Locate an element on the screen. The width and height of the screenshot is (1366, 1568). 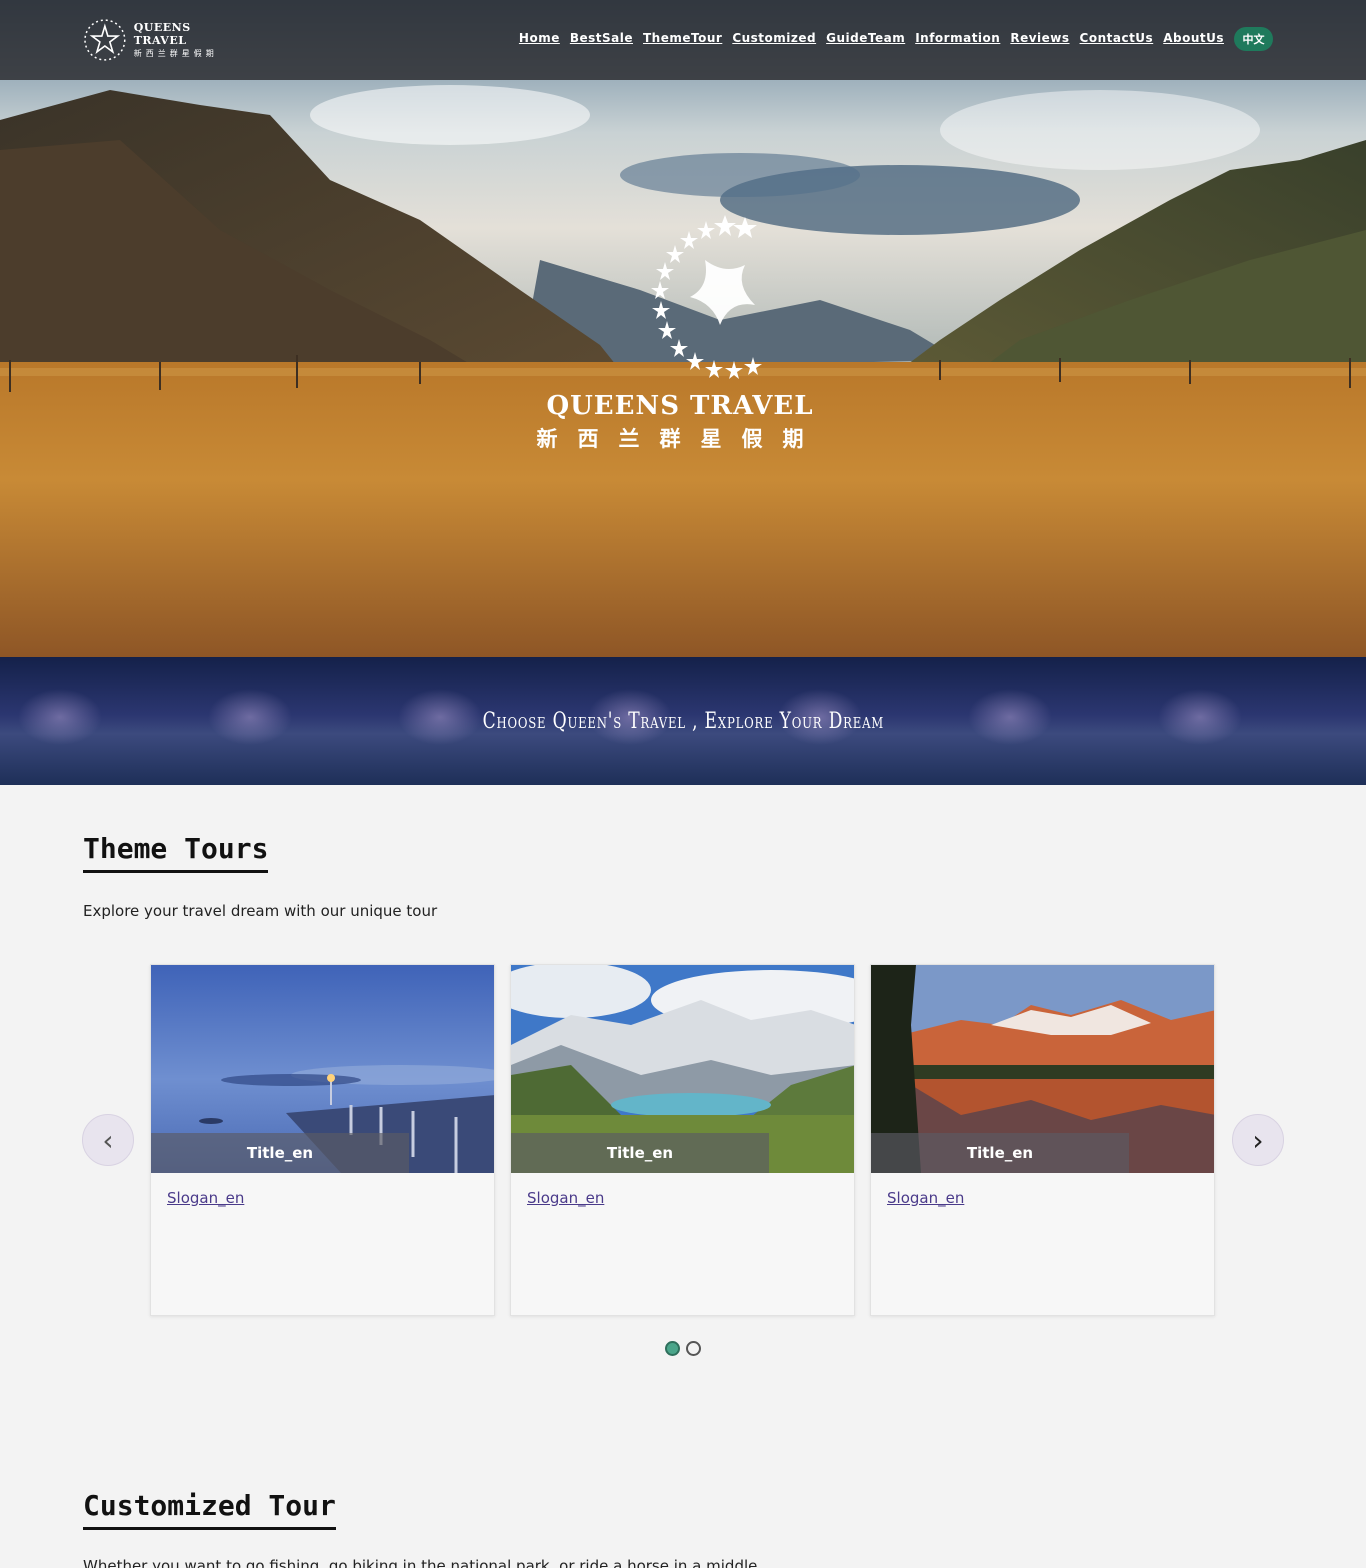
language-toggle-button: 中文 is located at coordinates (1253, 39).